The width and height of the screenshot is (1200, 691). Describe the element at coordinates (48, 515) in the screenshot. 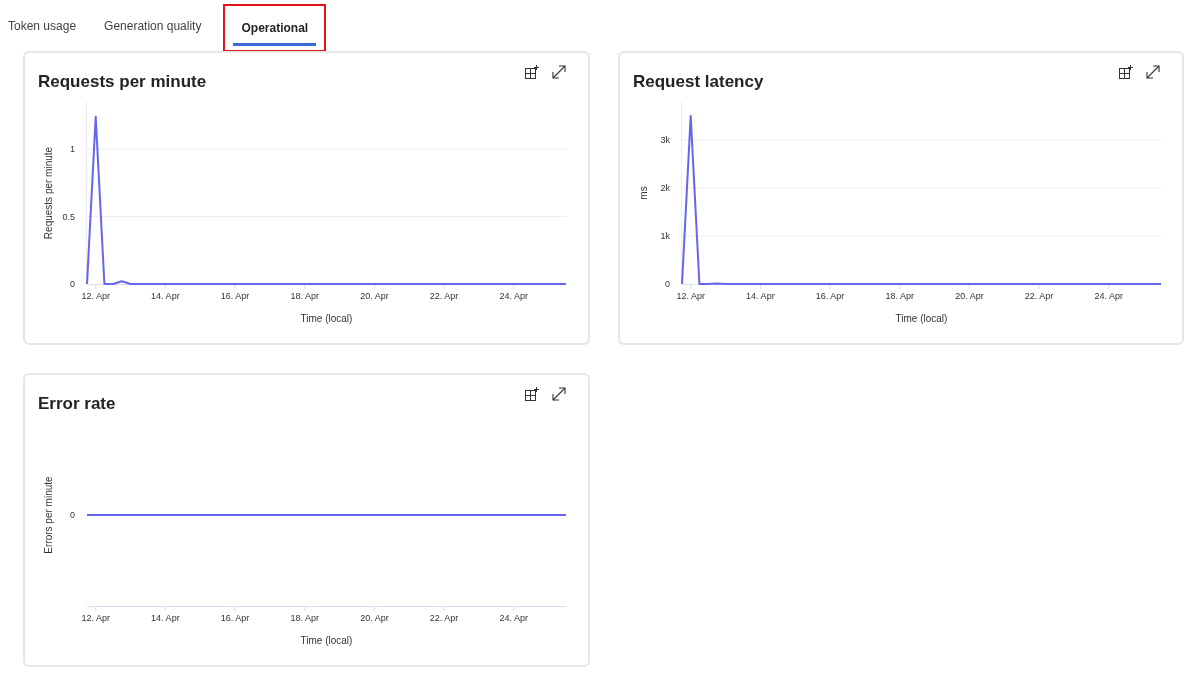

I see `axis-title: Errors per minute` at that location.